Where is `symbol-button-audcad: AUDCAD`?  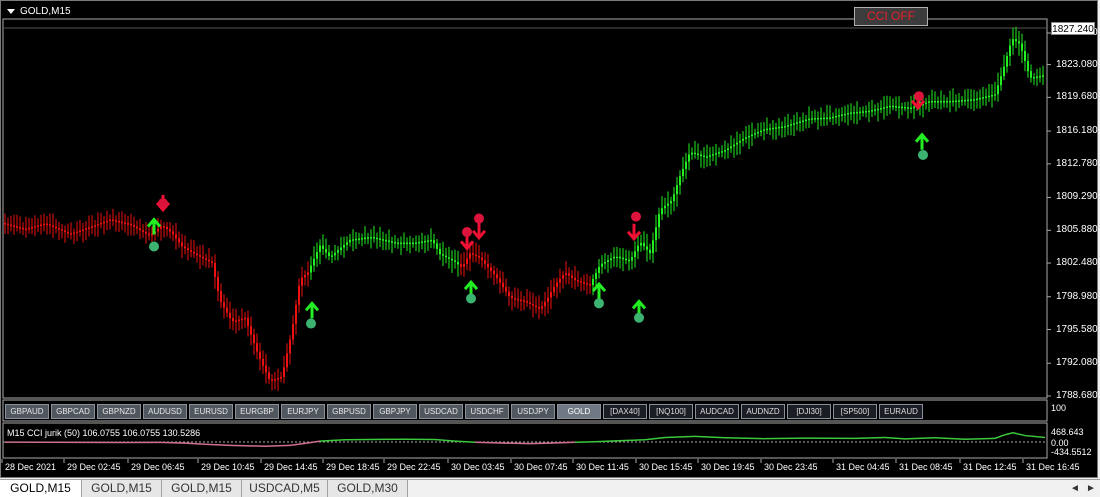
symbol-button-audcad: AUDCAD is located at coordinates (717, 411).